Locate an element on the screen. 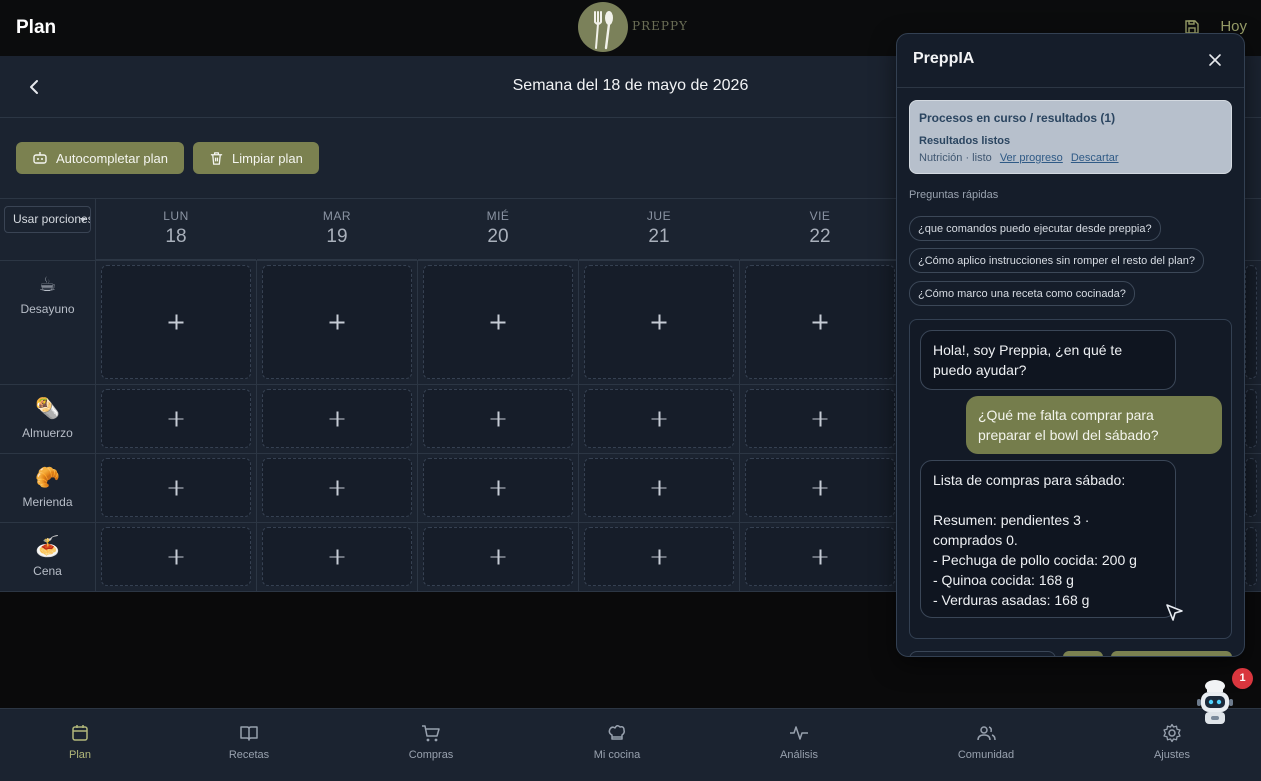 The height and width of the screenshot is (781, 1261). gear-icon is located at coordinates (1172, 733).